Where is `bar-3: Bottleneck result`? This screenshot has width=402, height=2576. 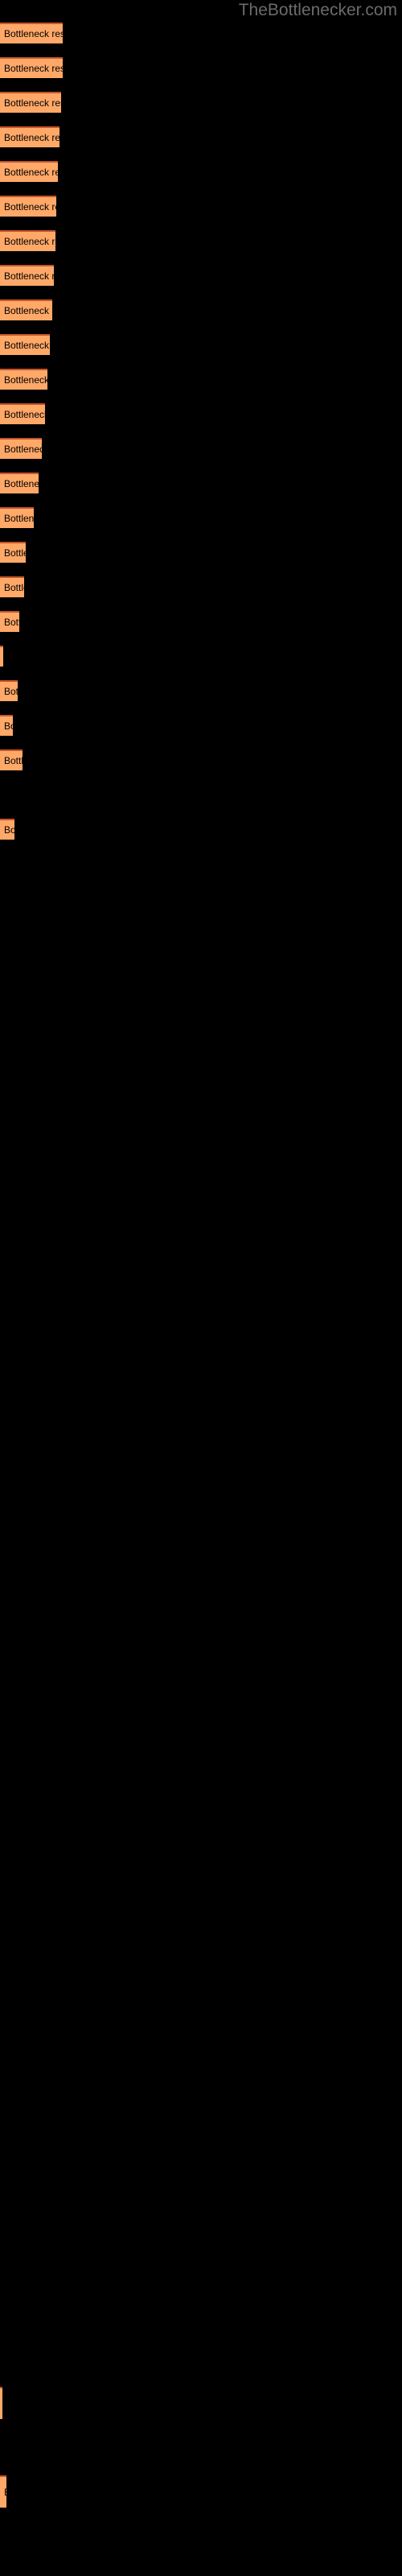 bar-3: Bottleneck result is located at coordinates (30, 102).